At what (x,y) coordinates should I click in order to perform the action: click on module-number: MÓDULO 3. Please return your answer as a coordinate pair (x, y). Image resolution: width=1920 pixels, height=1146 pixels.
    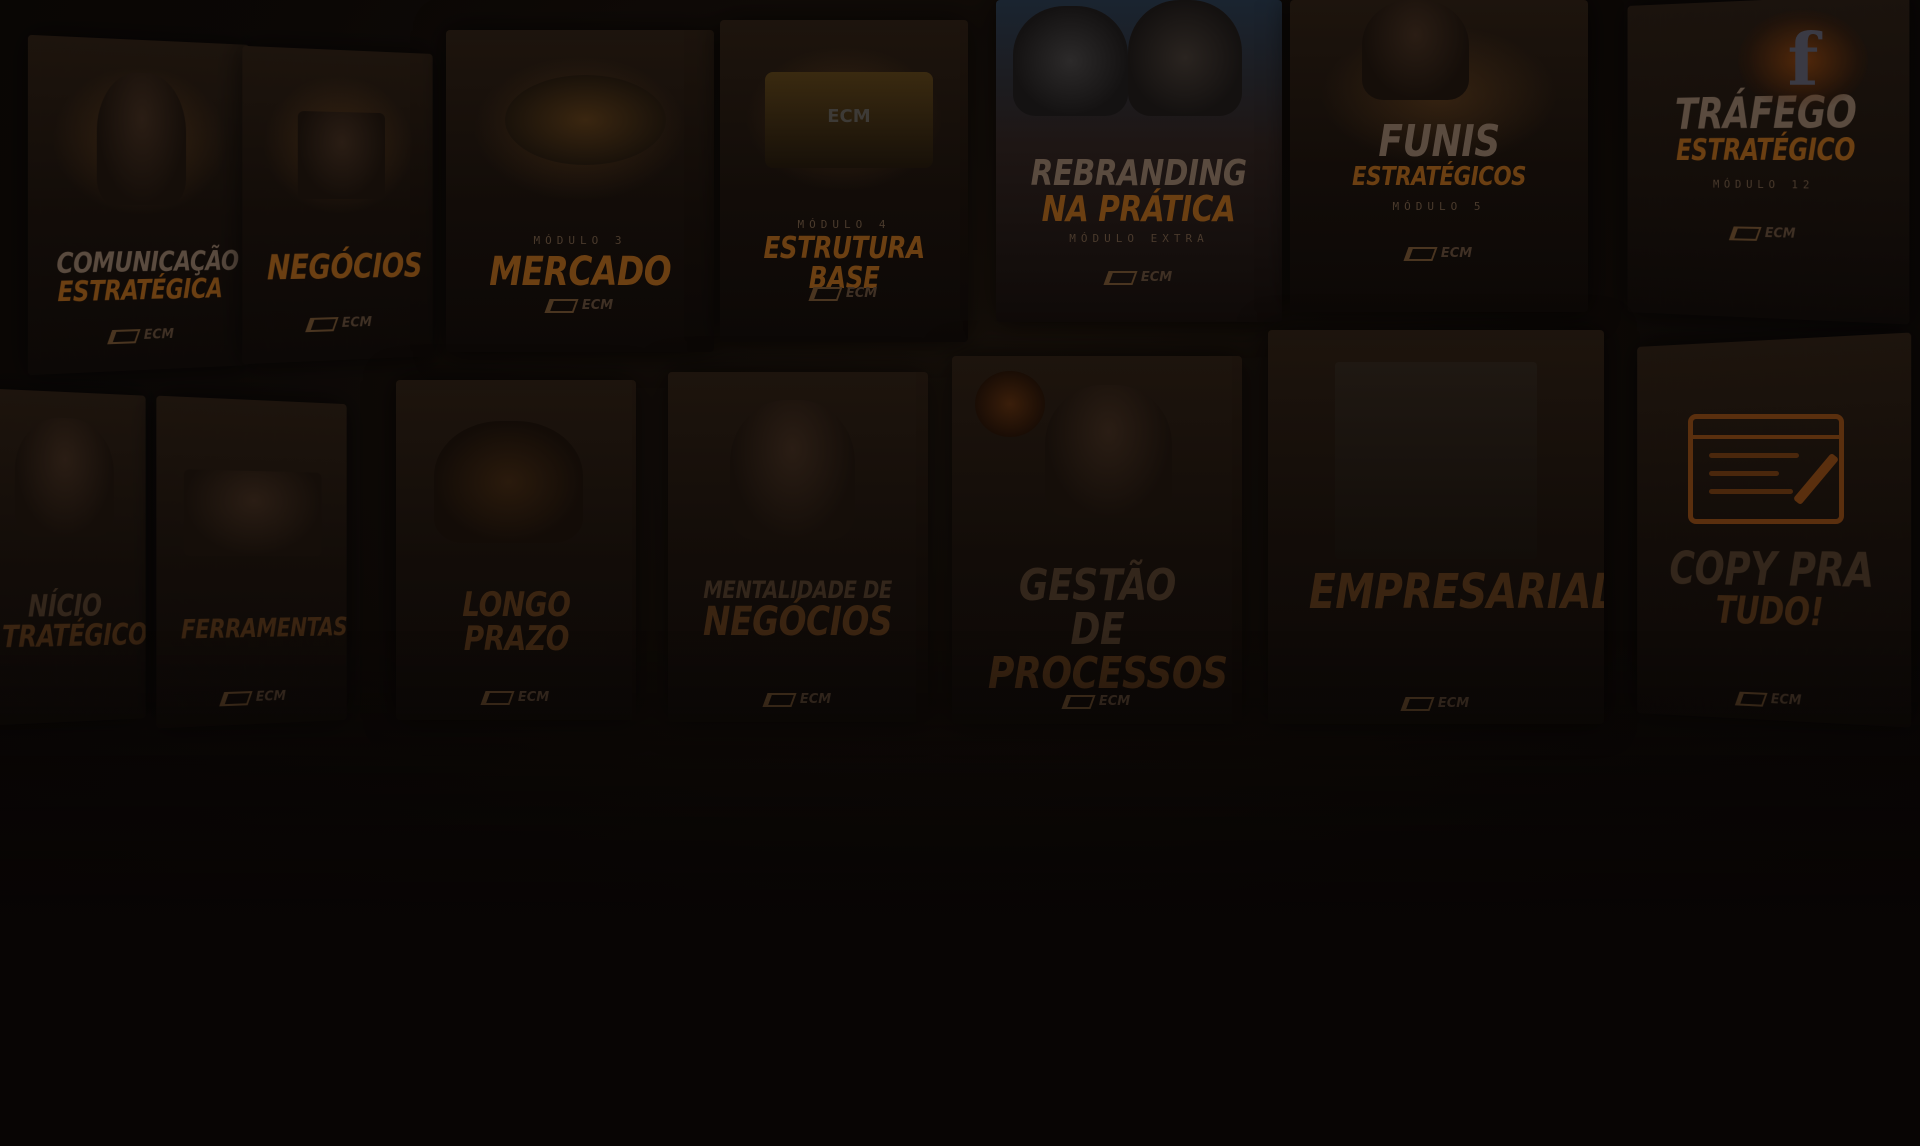
    Looking at the image, I should click on (580, 240).